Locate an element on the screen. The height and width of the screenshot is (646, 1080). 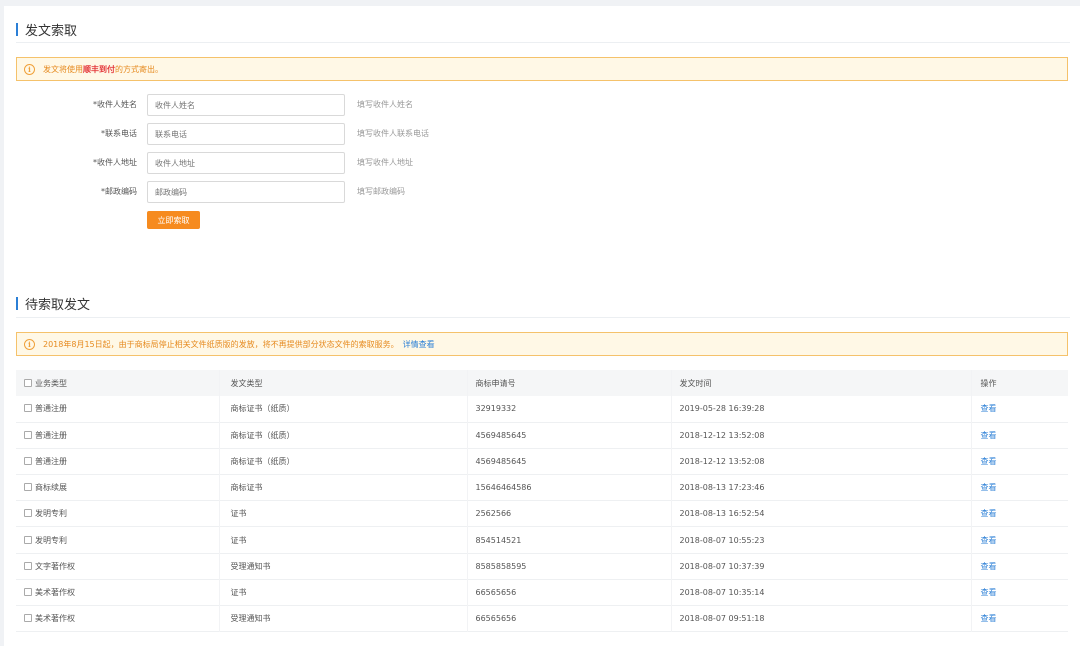
cell-business-type: 商标续展 is located at coordinates (118, 487).